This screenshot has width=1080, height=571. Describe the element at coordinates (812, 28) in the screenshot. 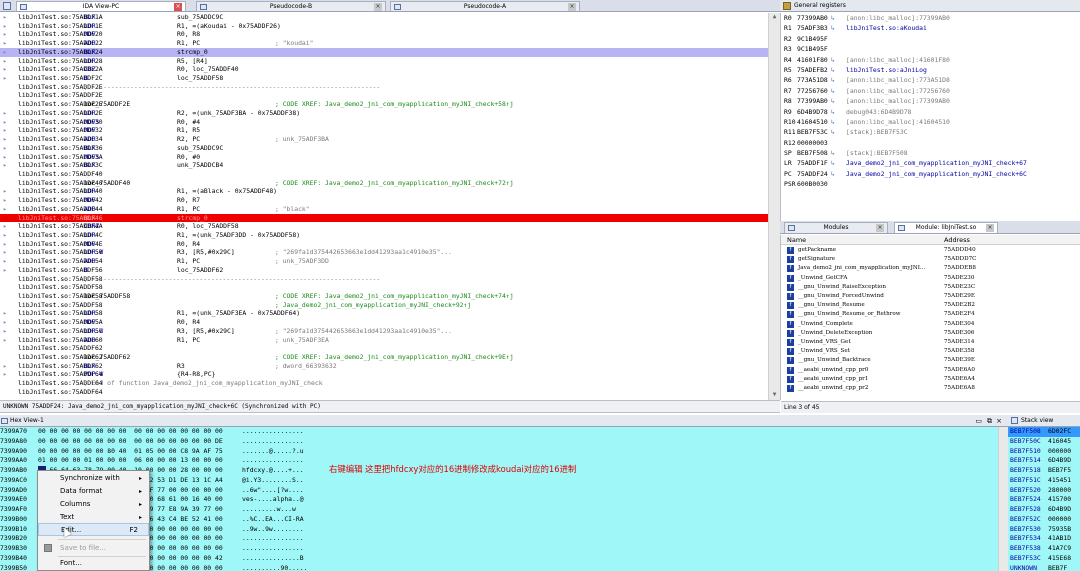

I see `register-value: 75ADF3B3` at that location.